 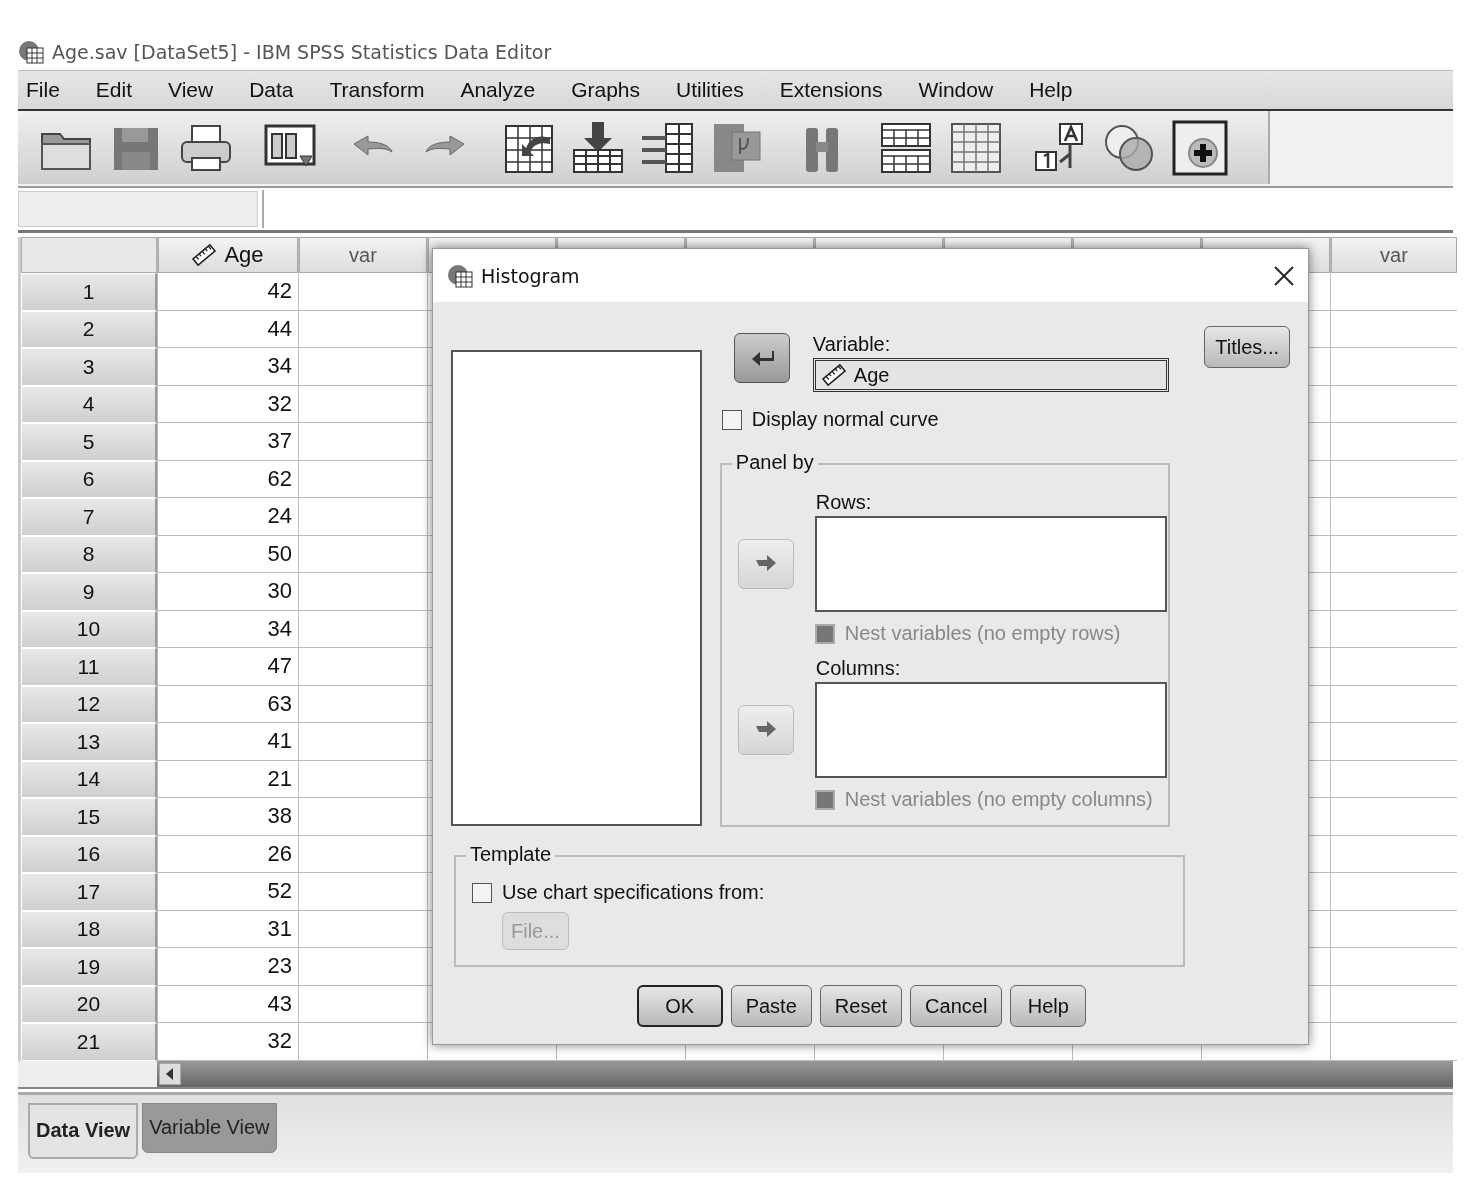 What do you see at coordinates (89, 817) in the screenshot?
I see `row-number: 15` at bounding box center [89, 817].